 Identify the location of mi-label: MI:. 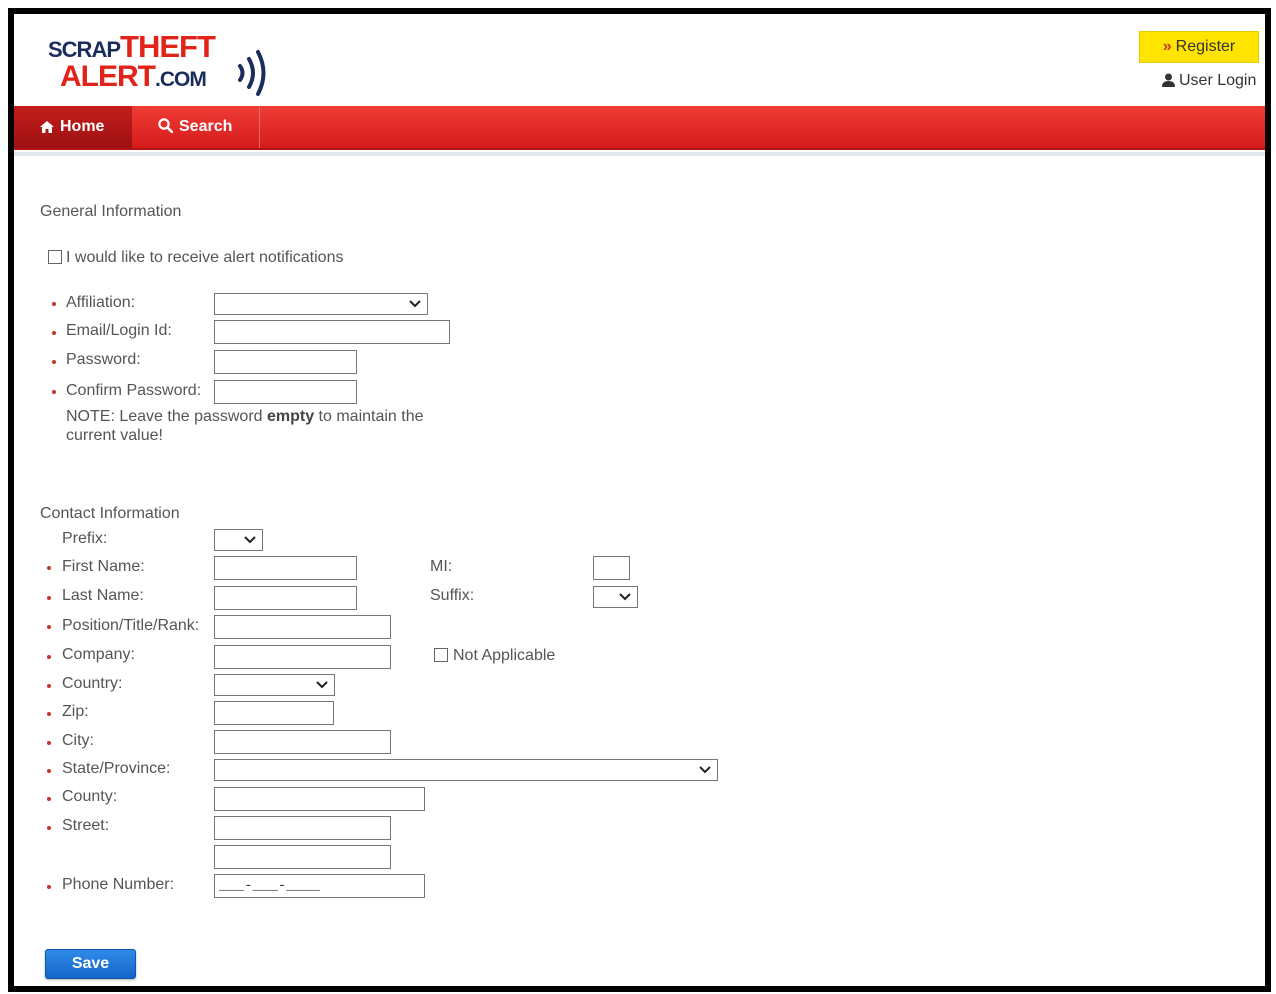
(441, 566).